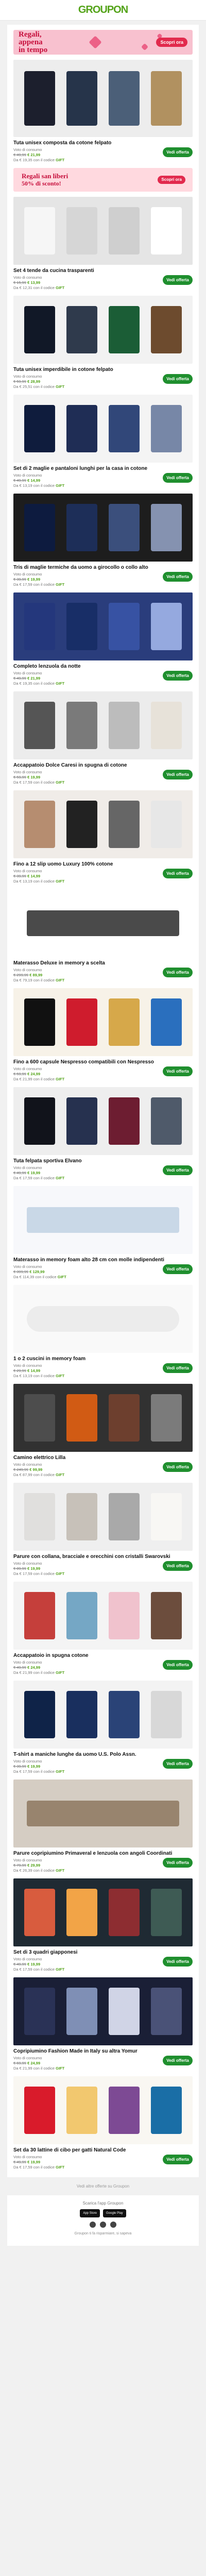 The width and height of the screenshot is (206, 2576). I want to click on deal-title: Fino a 12 slip uomo Luxury 100% cotone, so click(103, 864).